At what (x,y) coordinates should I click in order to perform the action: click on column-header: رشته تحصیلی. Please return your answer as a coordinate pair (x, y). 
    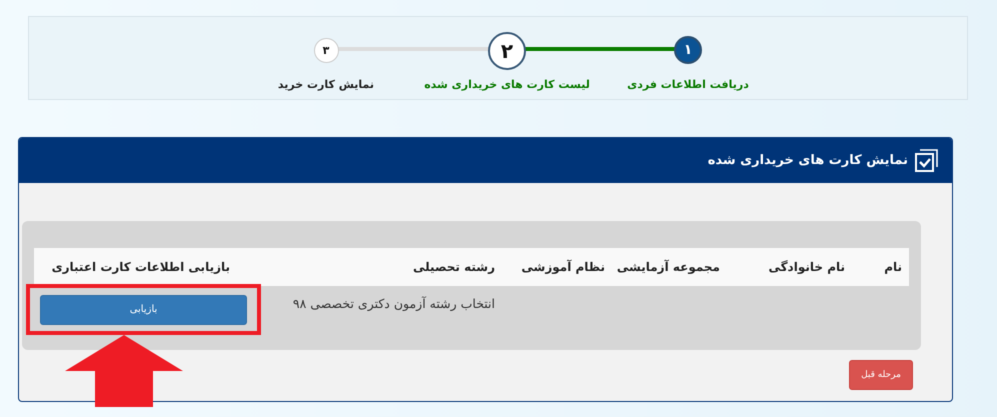
    Looking at the image, I should click on (369, 267).